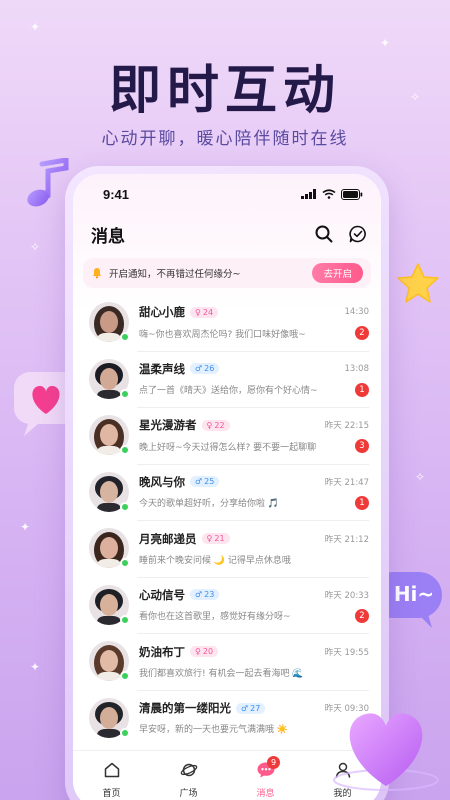 The height and width of the screenshot is (800, 450). What do you see at coordinates (346, 595) in the screenshot?
I see `message-time: 昨天 20:33` at bounding box center [346, 595].